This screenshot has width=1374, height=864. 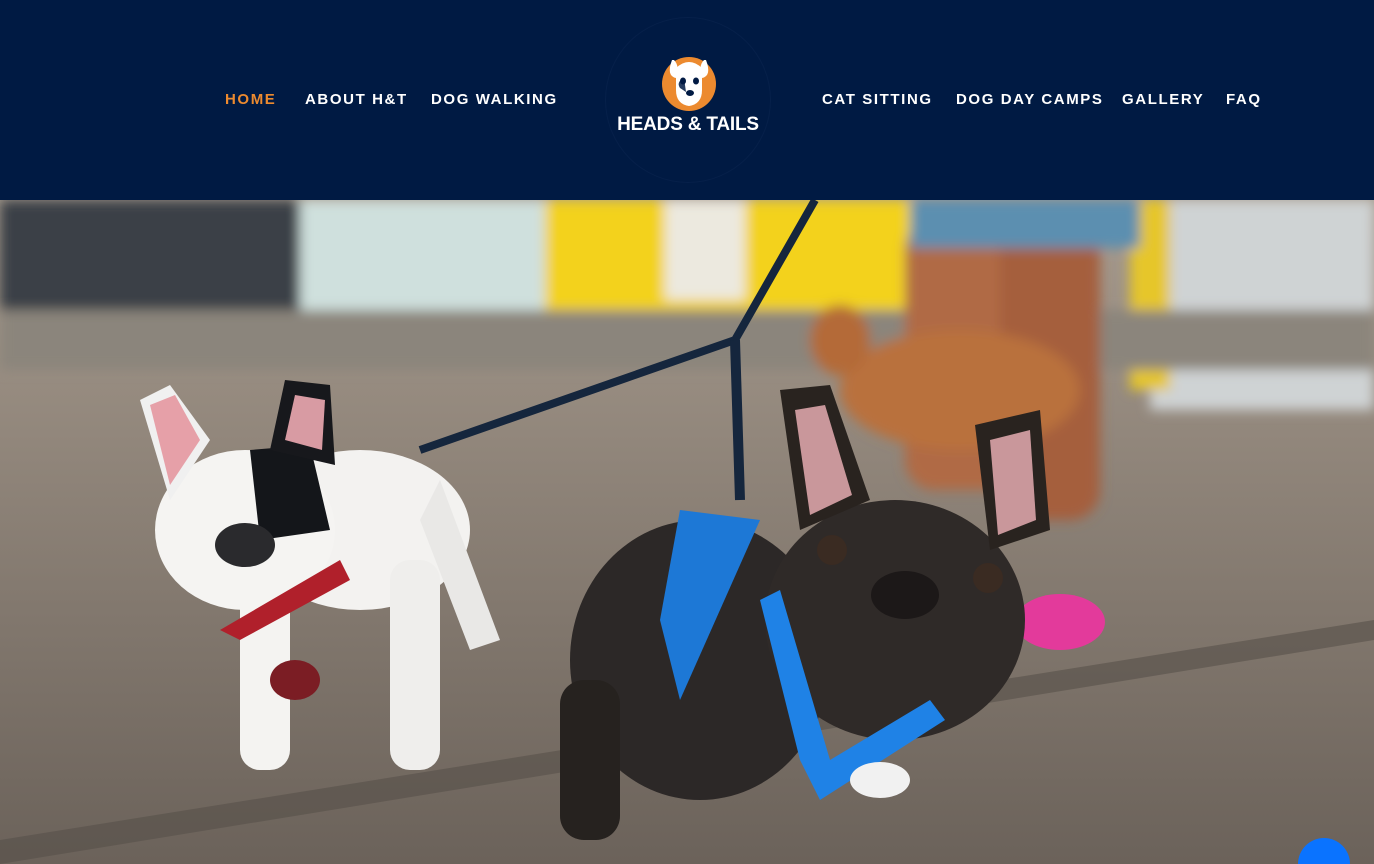 I want to click on nav-home: HOME, so click(x=250, y=100).